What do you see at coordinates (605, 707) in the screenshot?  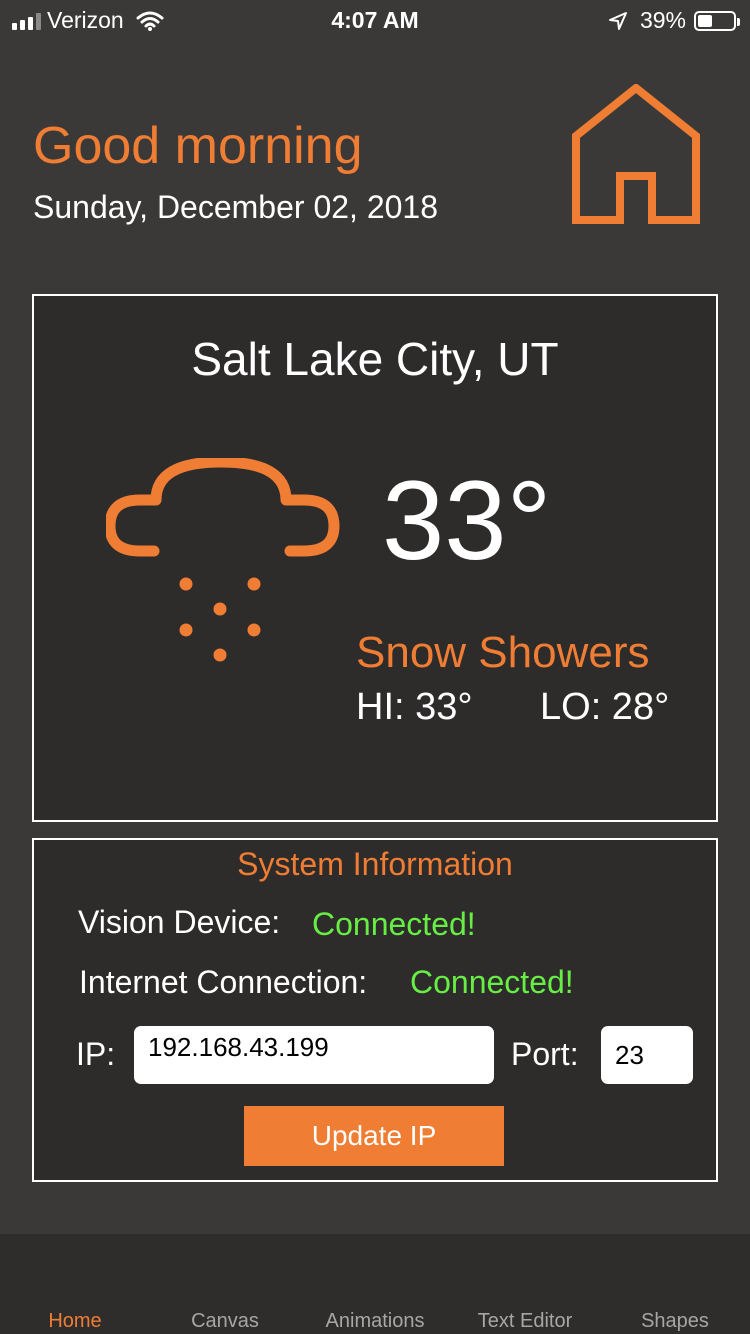 I see `low-temperature: LO: 28°` at bounding box center [605, 707].